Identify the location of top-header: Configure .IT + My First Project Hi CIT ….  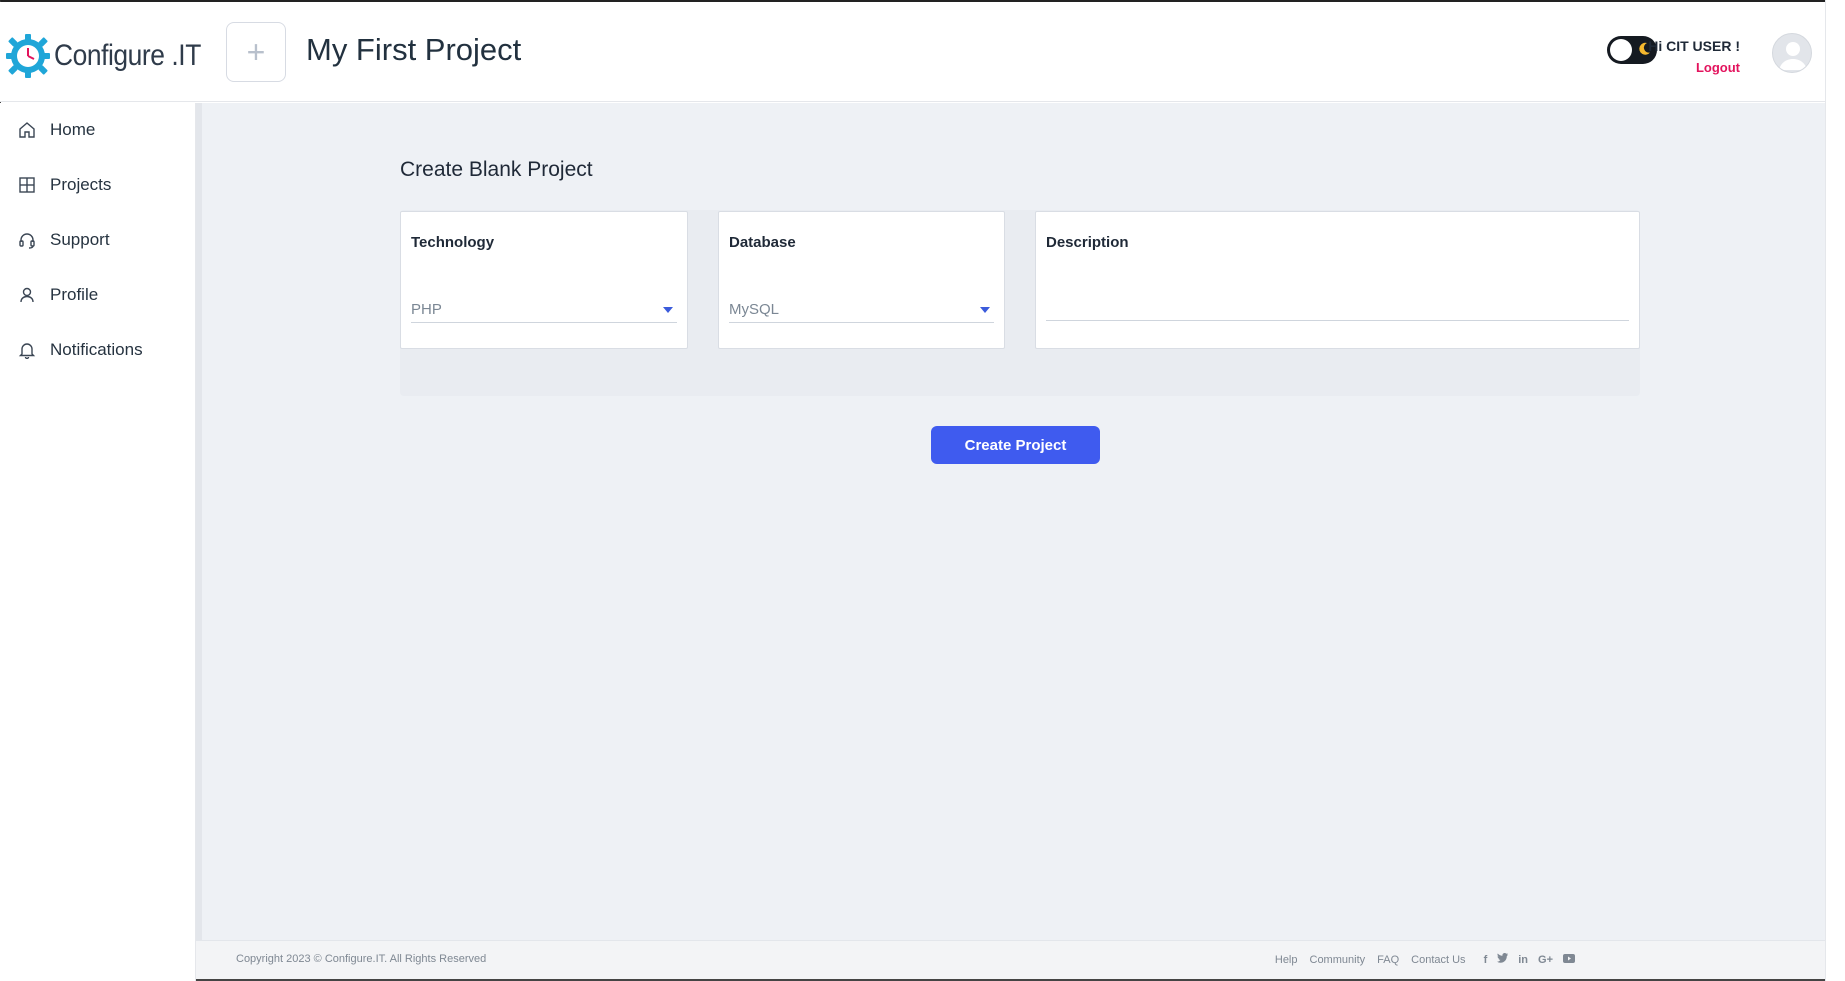
(912, 52).